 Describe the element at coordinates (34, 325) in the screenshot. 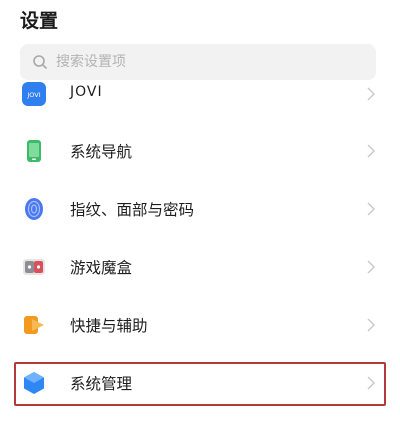

I see `shortcut-icon` at that location.